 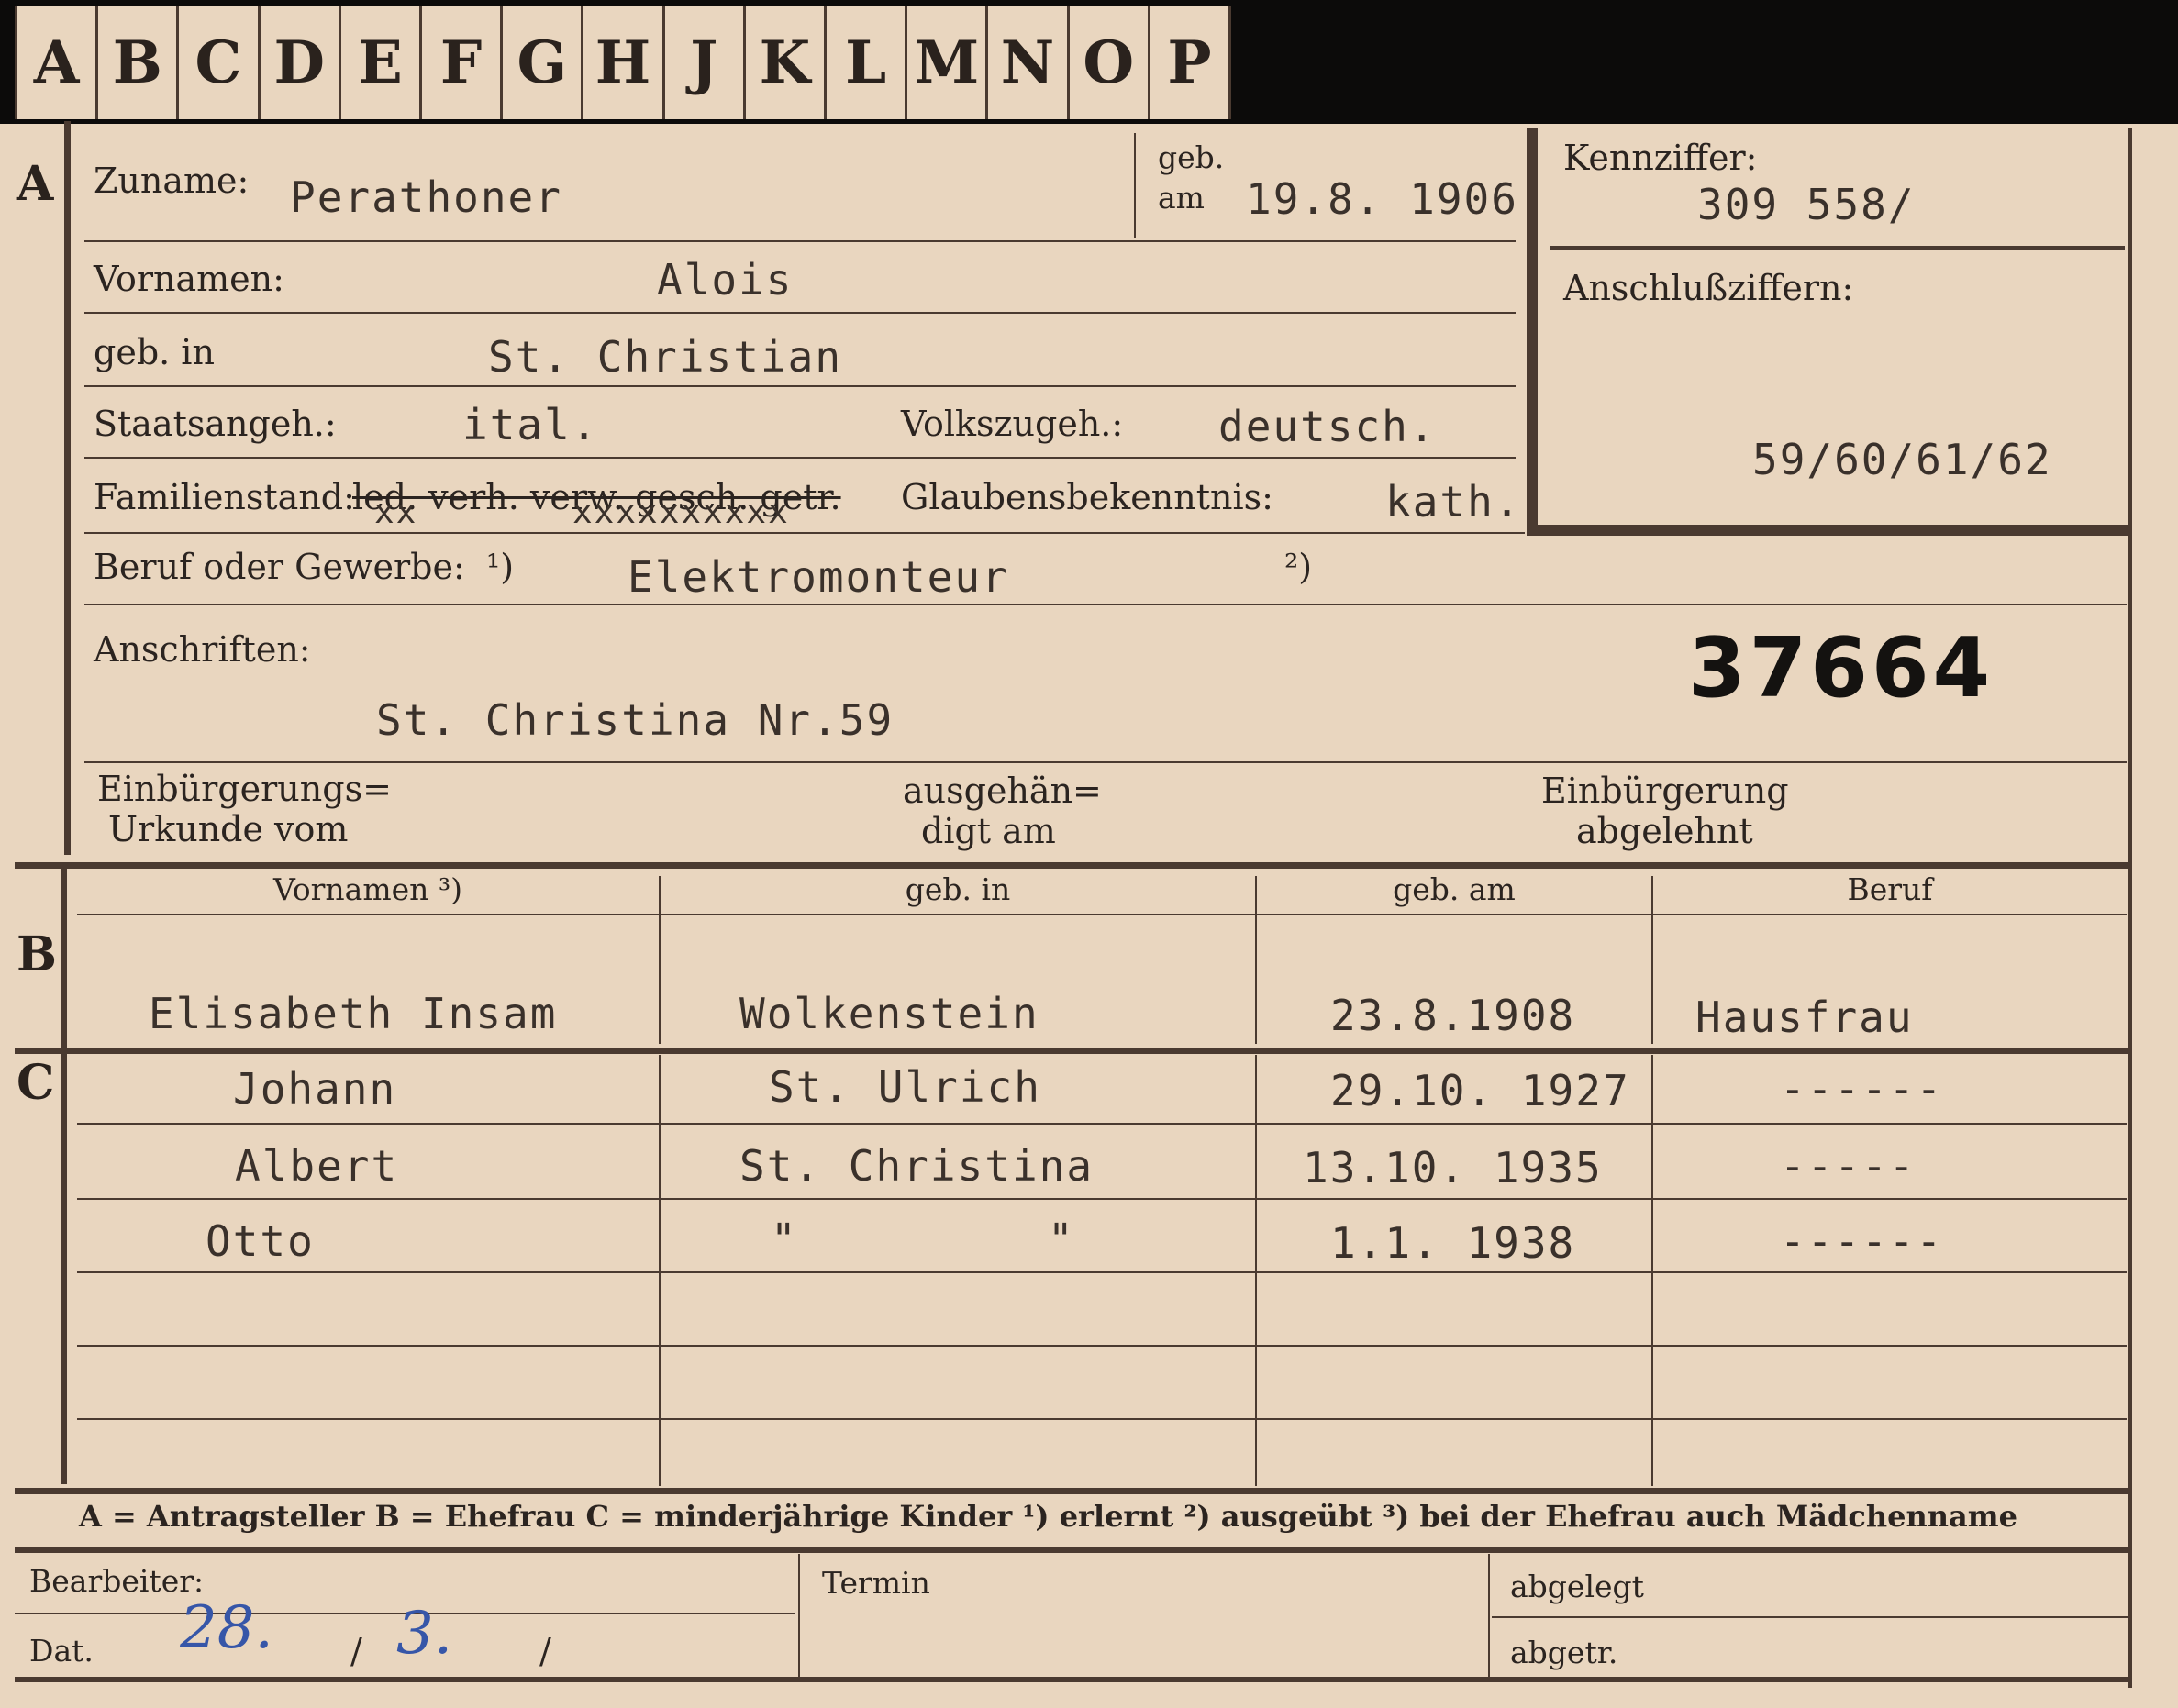 What do you see at coordinates (1532, 332) in the screenshot?
I see `kennziffer-box-left` at bounding box center [1532, 332].